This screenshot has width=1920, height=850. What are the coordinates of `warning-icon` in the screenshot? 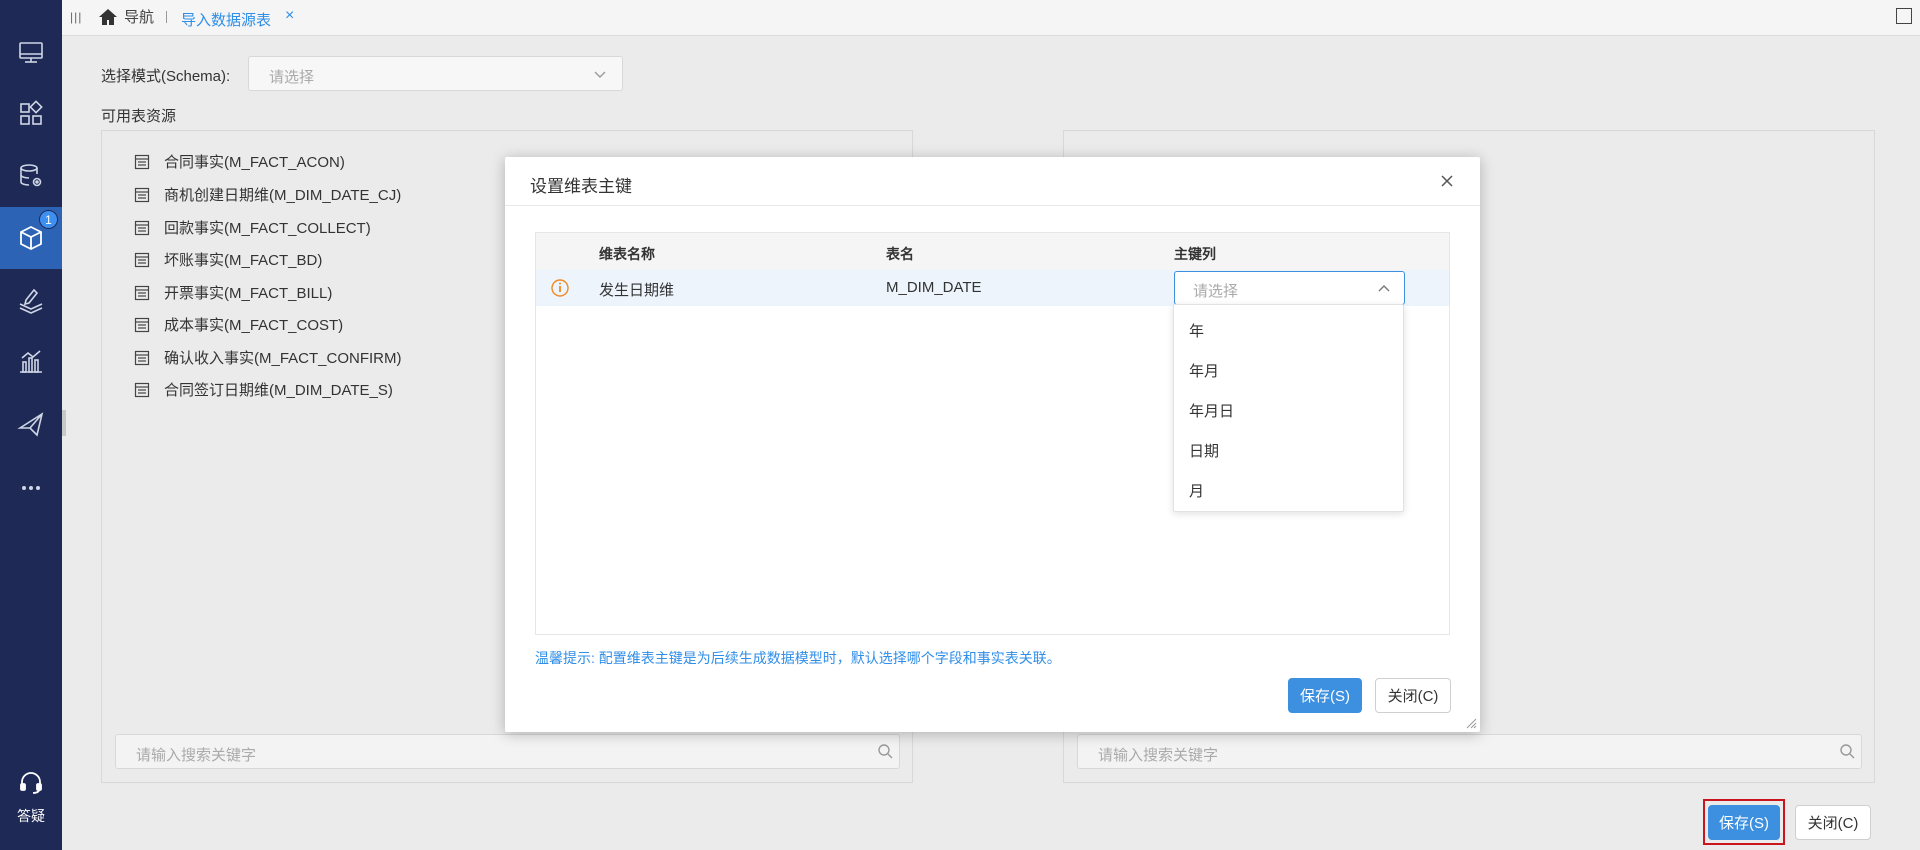 It's located at (560, 288).